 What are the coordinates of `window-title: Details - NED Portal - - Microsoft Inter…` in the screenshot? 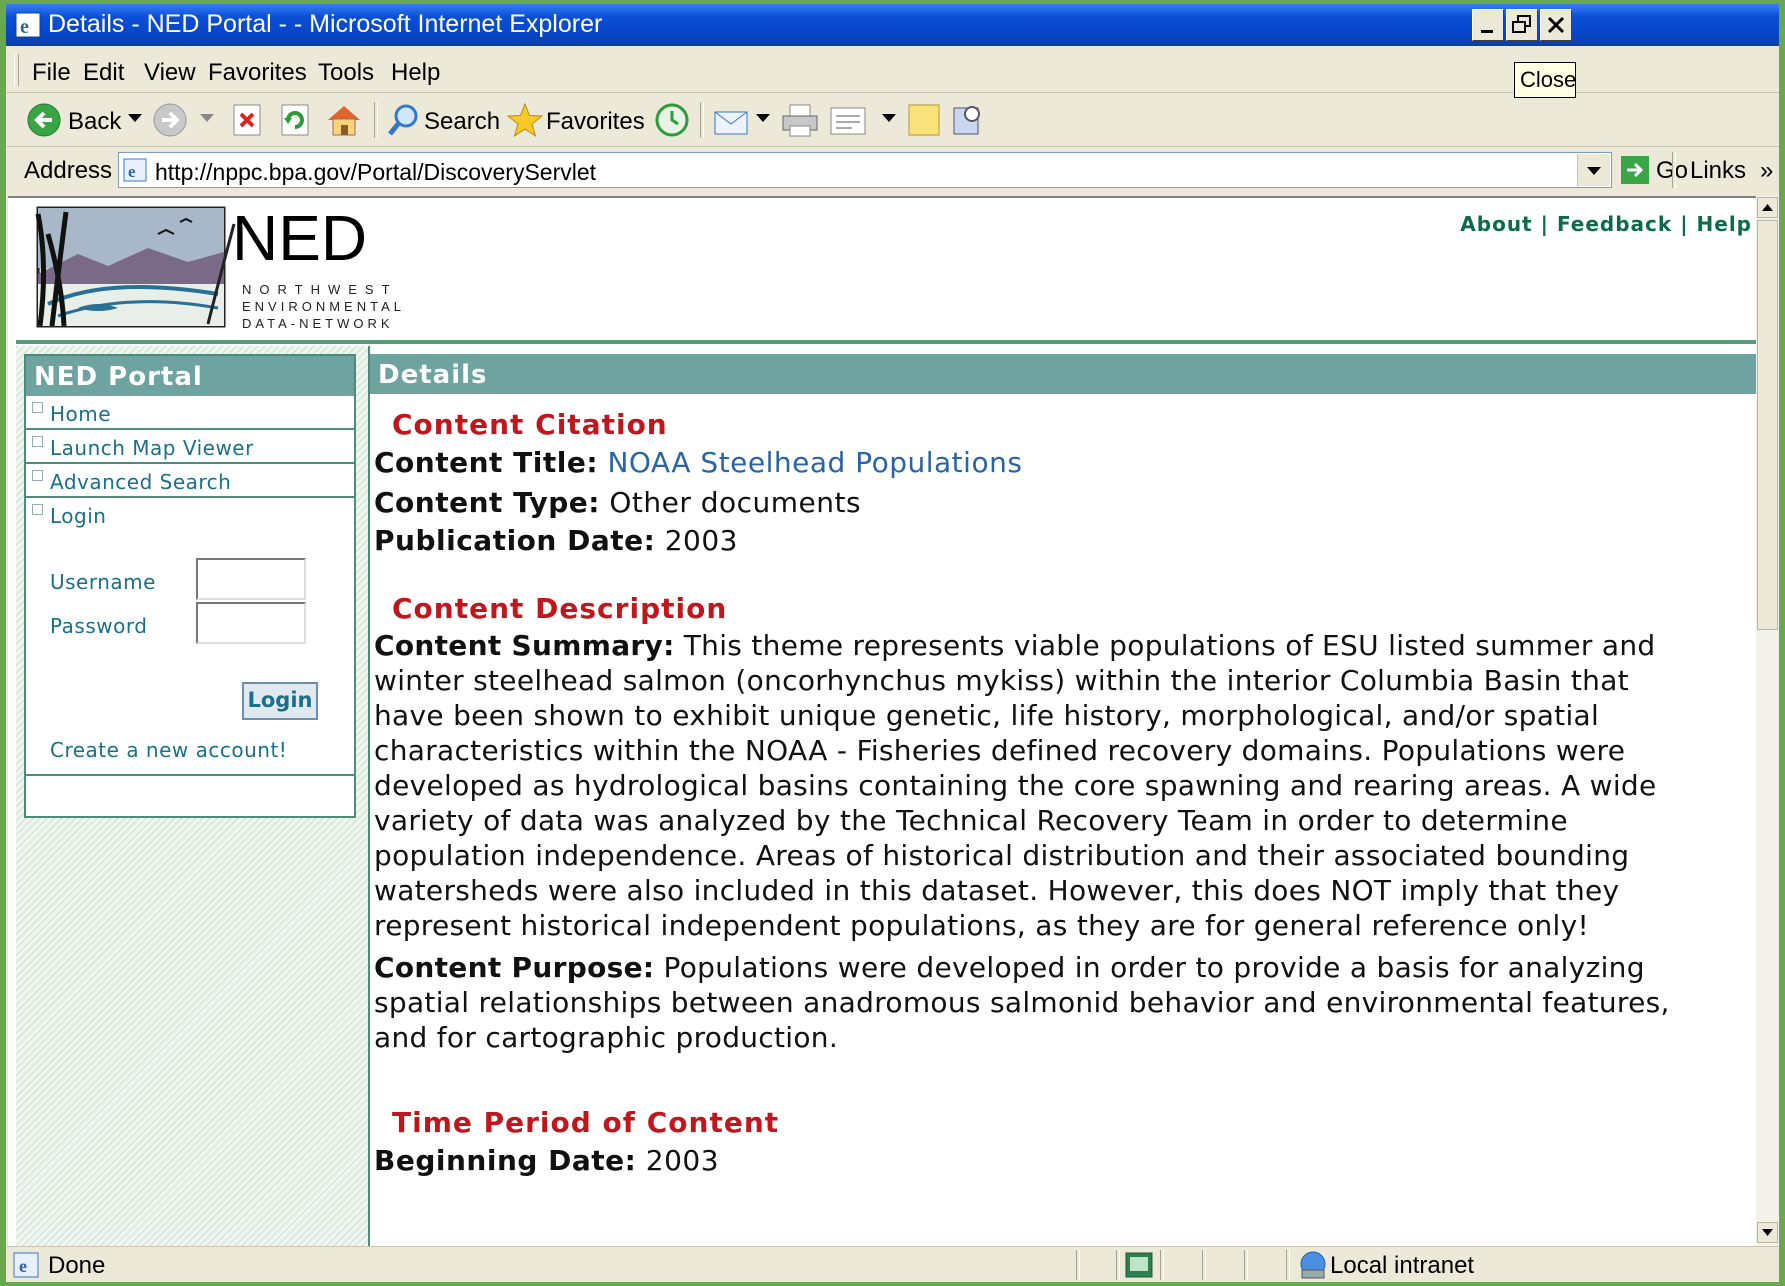 It's located at (325, 24).